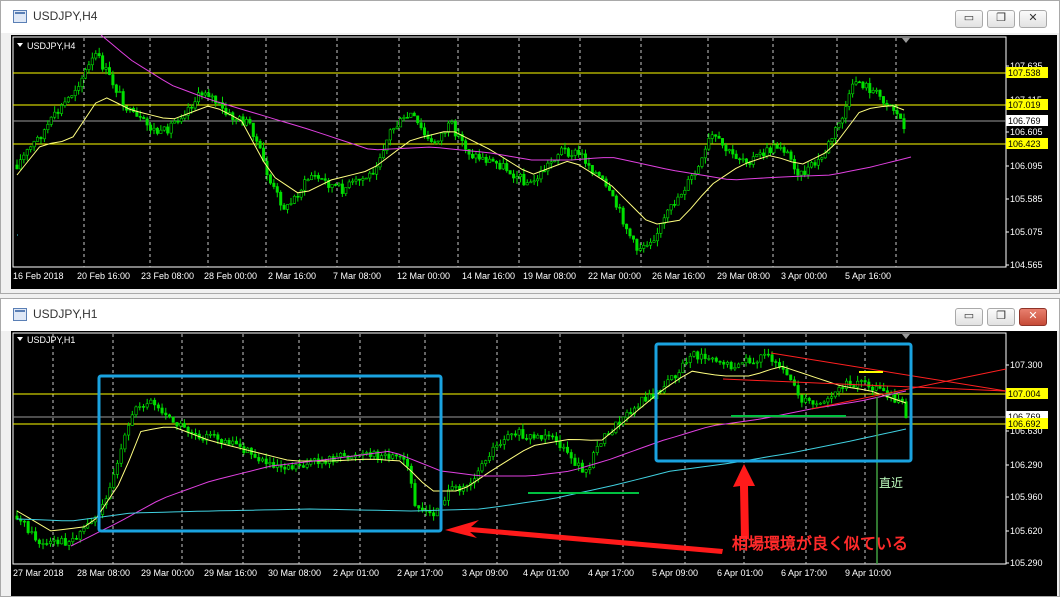 The height and width of the screenshot is (597, 1060). I want to click on arrow-to-right-box, so click(744, 501).